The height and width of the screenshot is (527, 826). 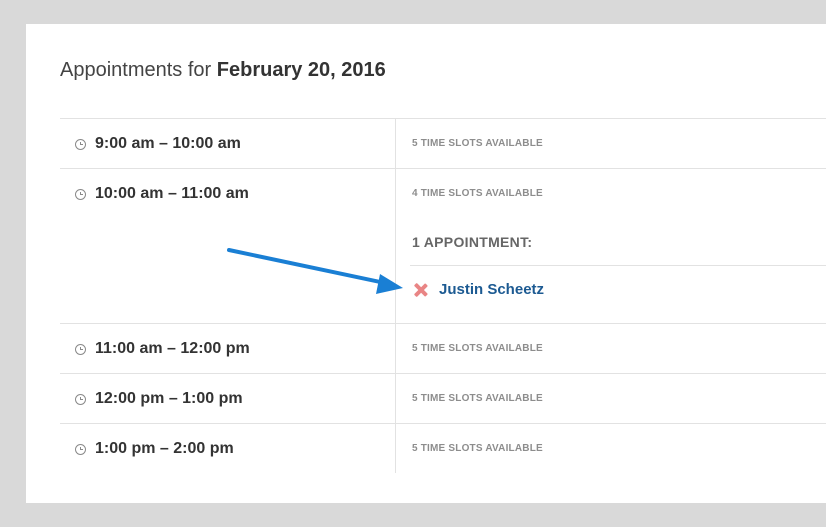 What do you see at coordinates (172, 193) in the screenshot?
I see `time-range: 10:00 am – 11:00 am` at bounding box center [172, 193].